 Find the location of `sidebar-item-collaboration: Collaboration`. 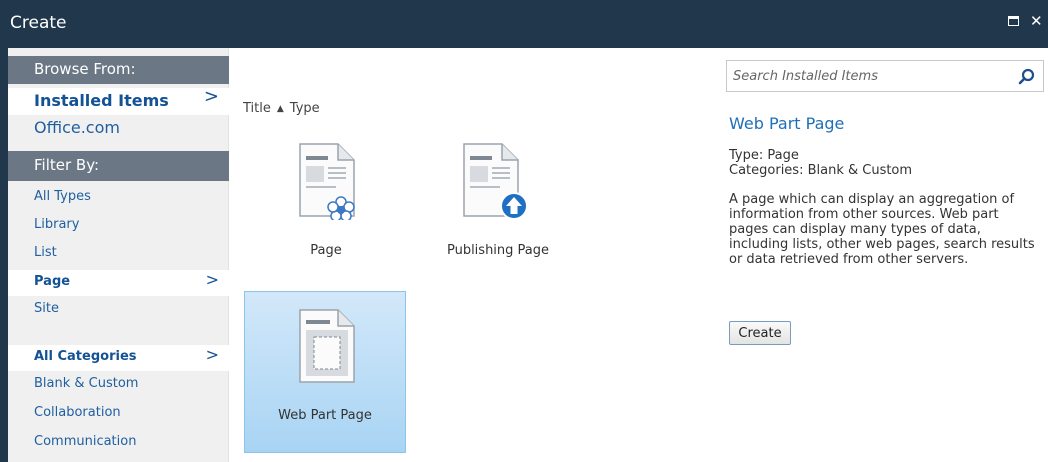

sidebar-item-collaboration: Collaboration is located at coordinates (118, 415).